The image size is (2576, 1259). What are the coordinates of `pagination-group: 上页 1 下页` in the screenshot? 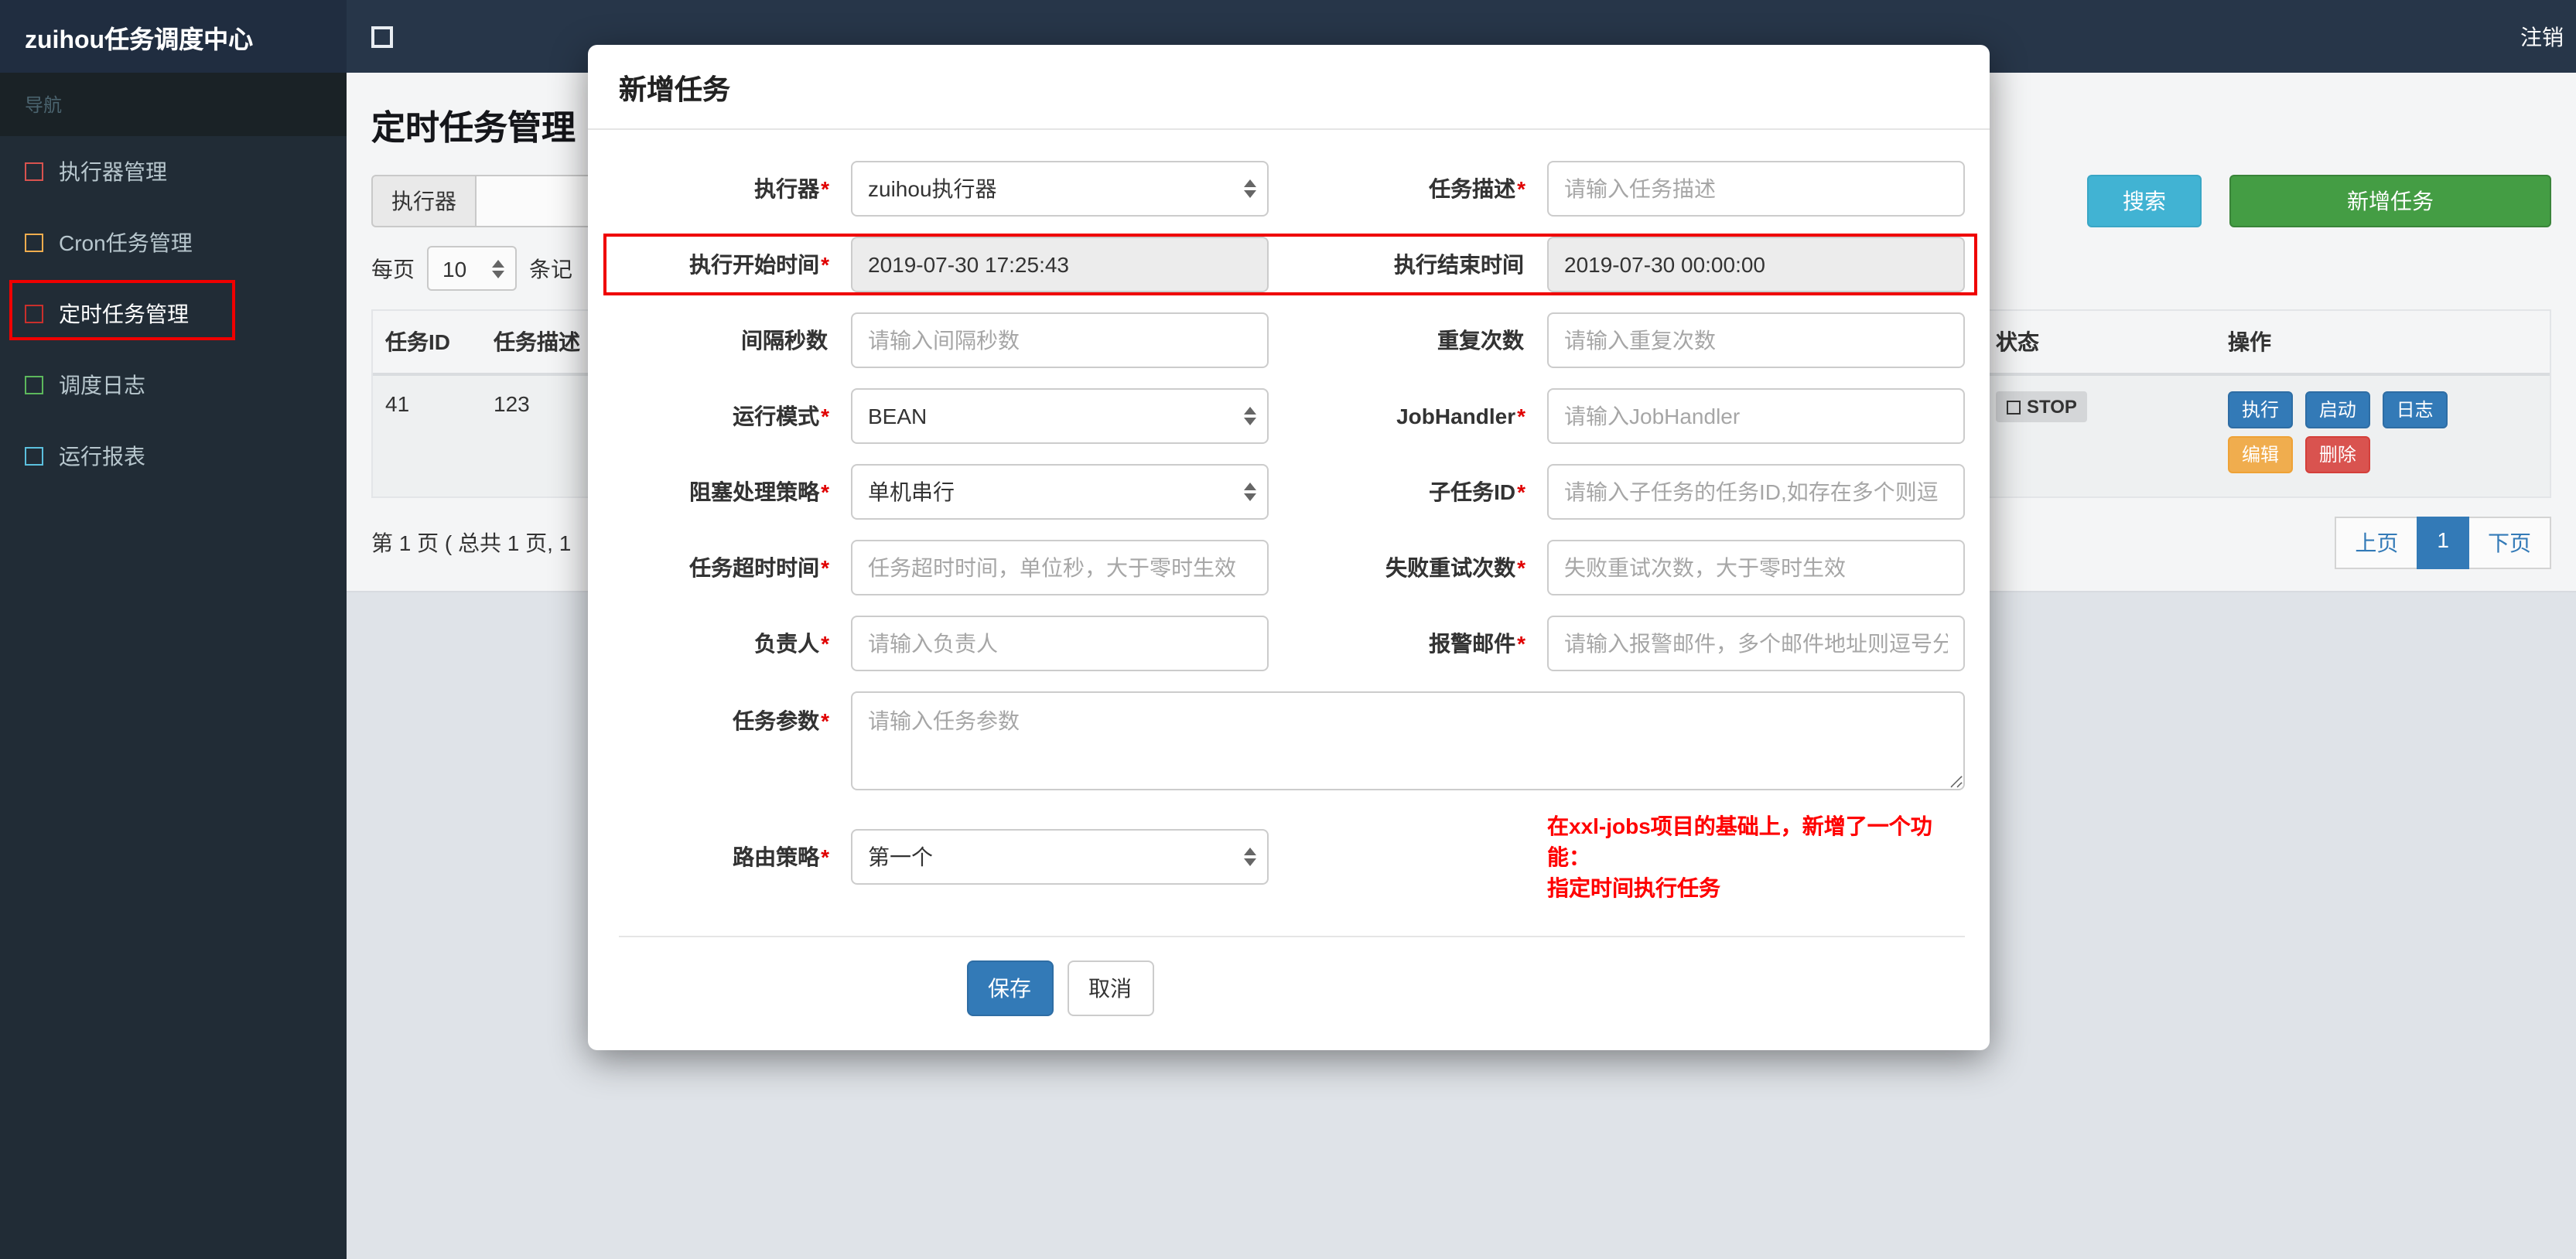 It's located at (2443, 543).